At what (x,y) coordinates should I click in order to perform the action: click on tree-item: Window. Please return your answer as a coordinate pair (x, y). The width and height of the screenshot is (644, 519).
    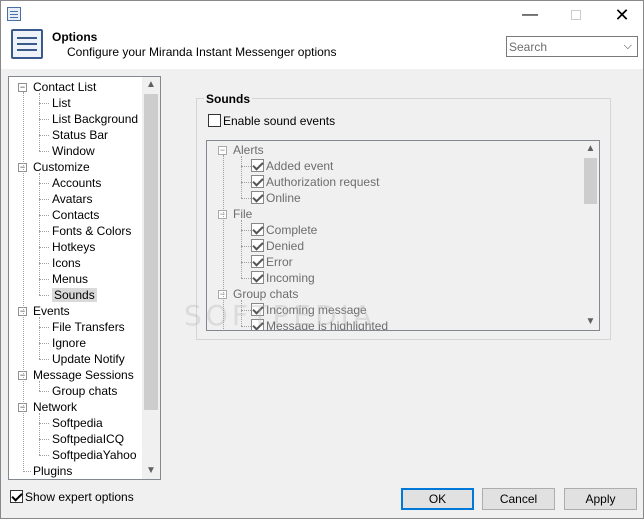
    Looking at the image, I should click on (73, 151).